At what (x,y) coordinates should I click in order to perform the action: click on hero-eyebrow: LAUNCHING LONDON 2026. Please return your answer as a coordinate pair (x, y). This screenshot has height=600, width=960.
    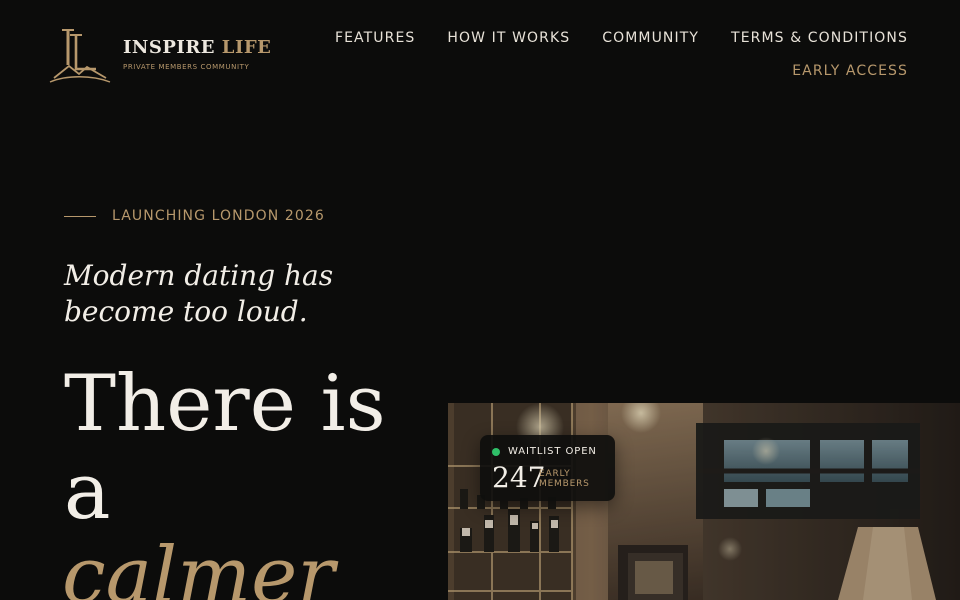
    Looking at the image, I should click on (194, 216).